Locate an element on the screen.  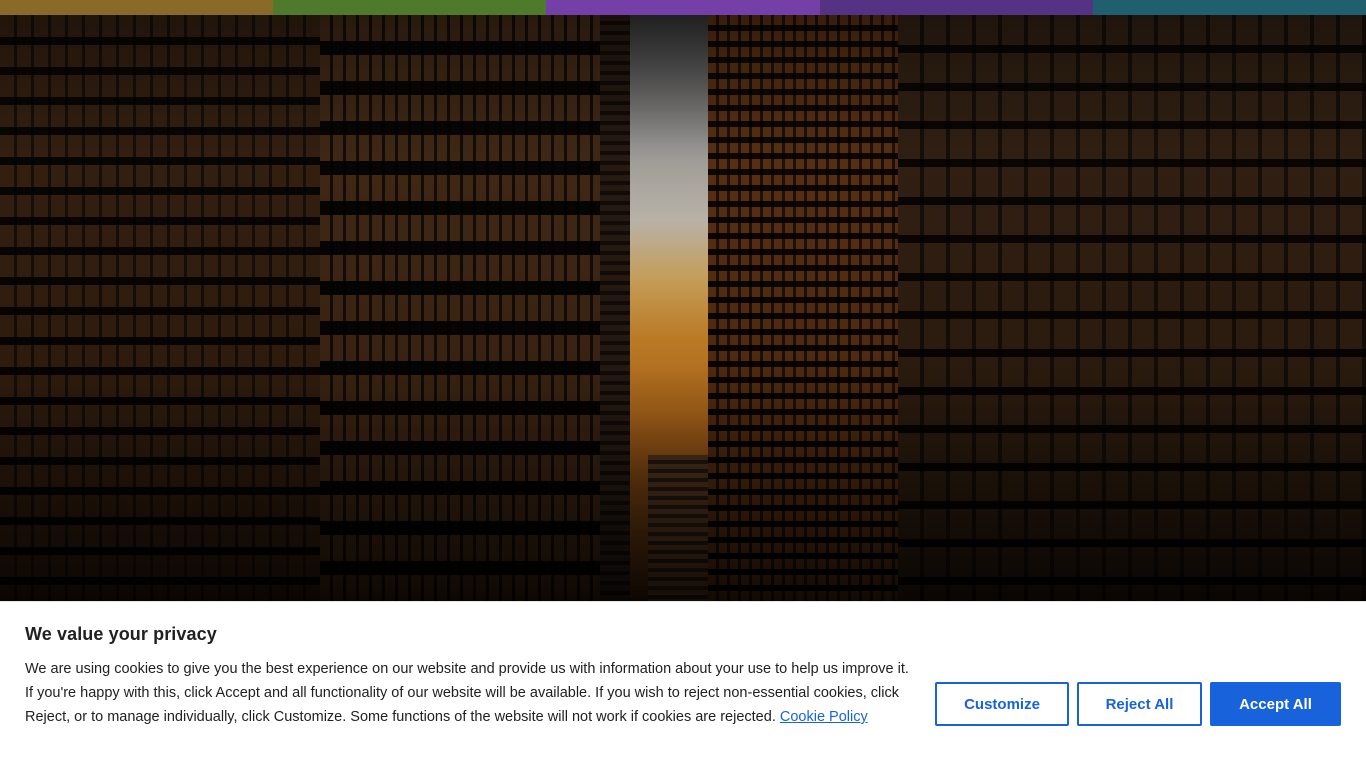
cookie-banner-title: We value your privacy is located at coordinates (121, 634).